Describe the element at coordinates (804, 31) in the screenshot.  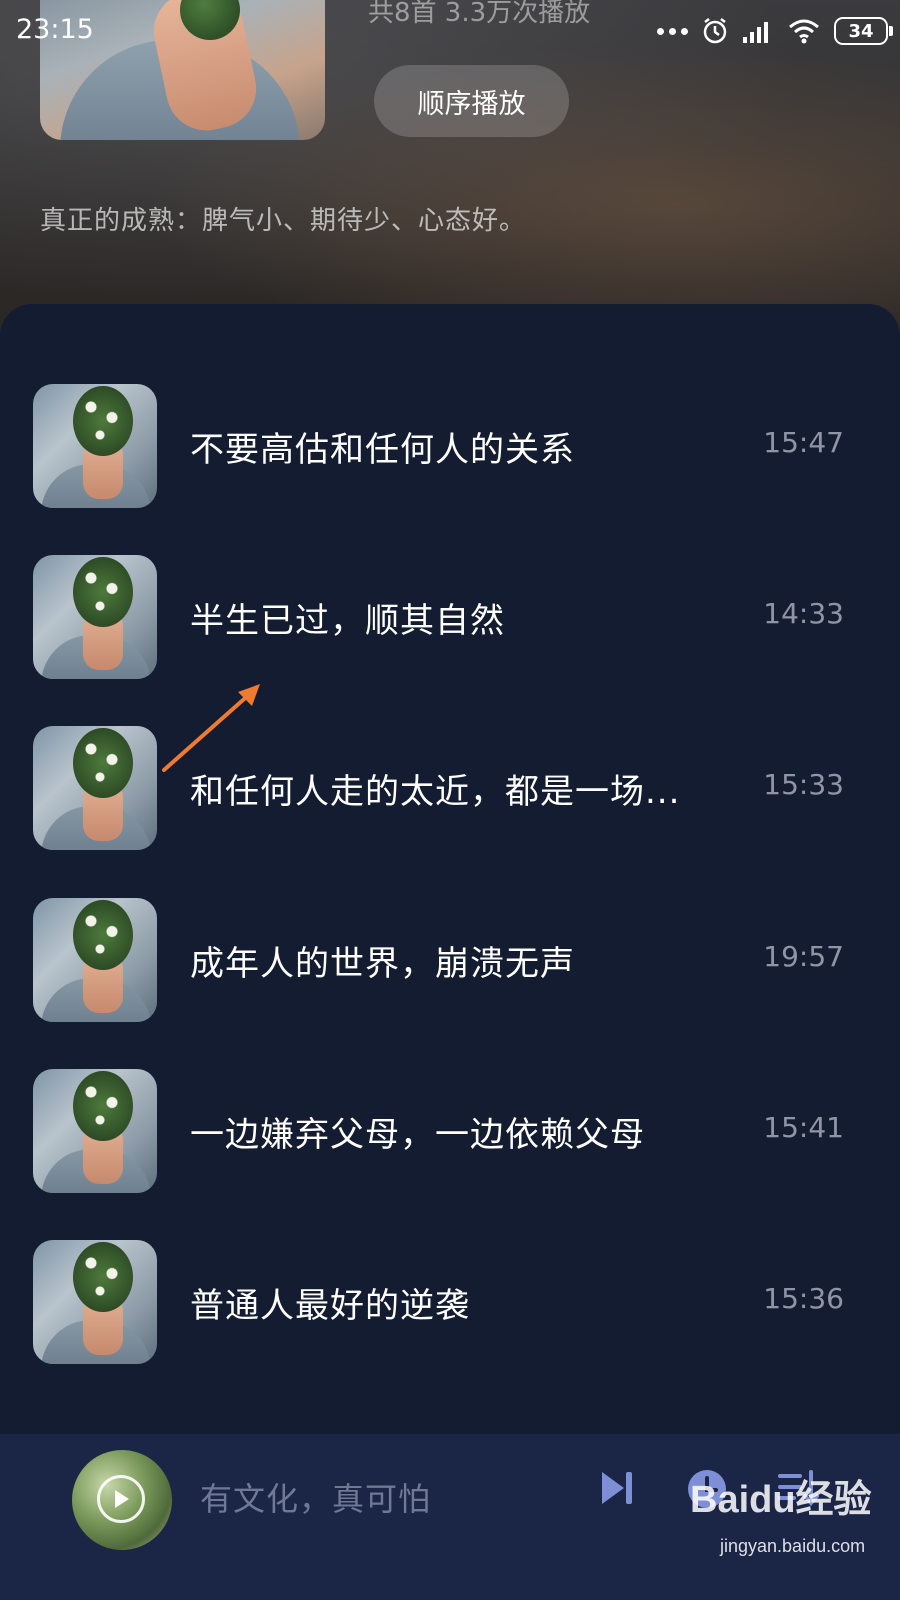
I see `wifi-icon` at that location.